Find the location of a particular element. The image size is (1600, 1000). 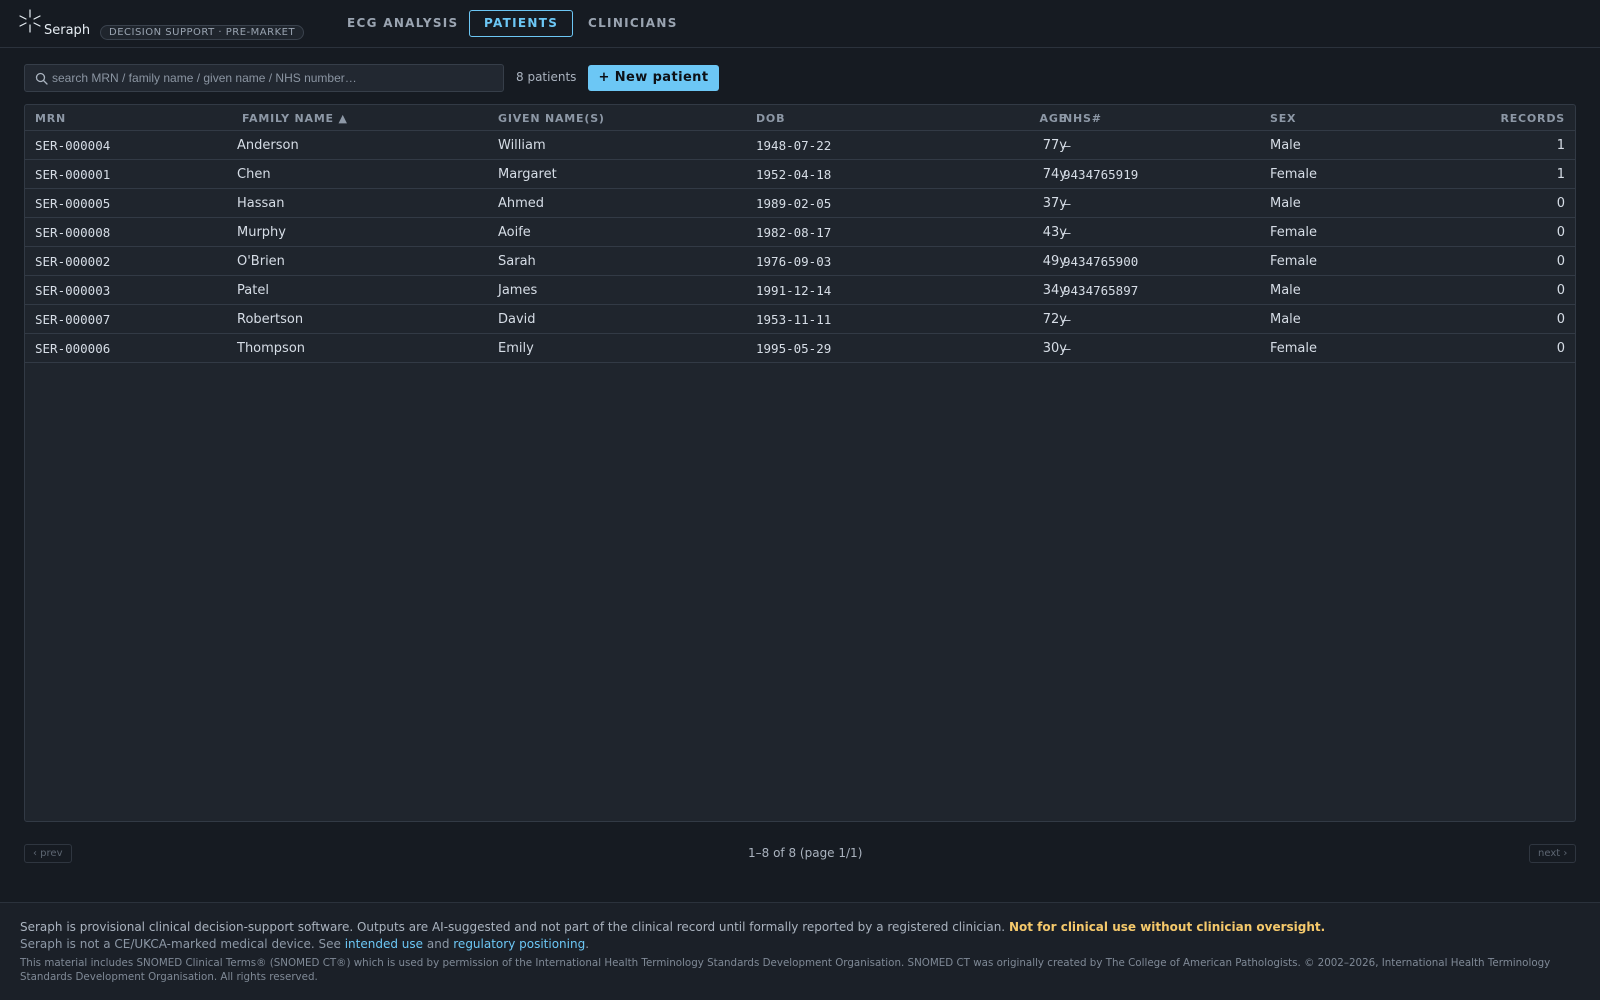

cell-dob: 1995-05-29 is located at coordinates (794, 348).